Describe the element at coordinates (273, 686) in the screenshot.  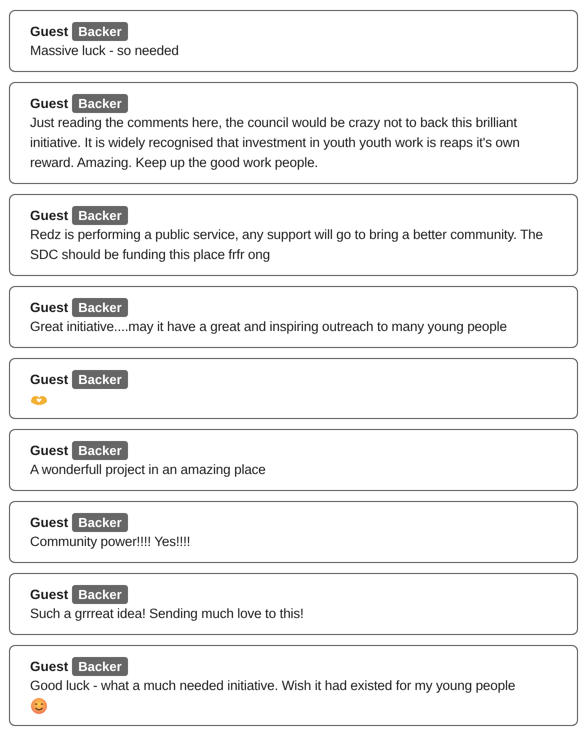
I see `comment-text: Good luck - what a much needed initiative. Wish it had existed for my young people` at that location.